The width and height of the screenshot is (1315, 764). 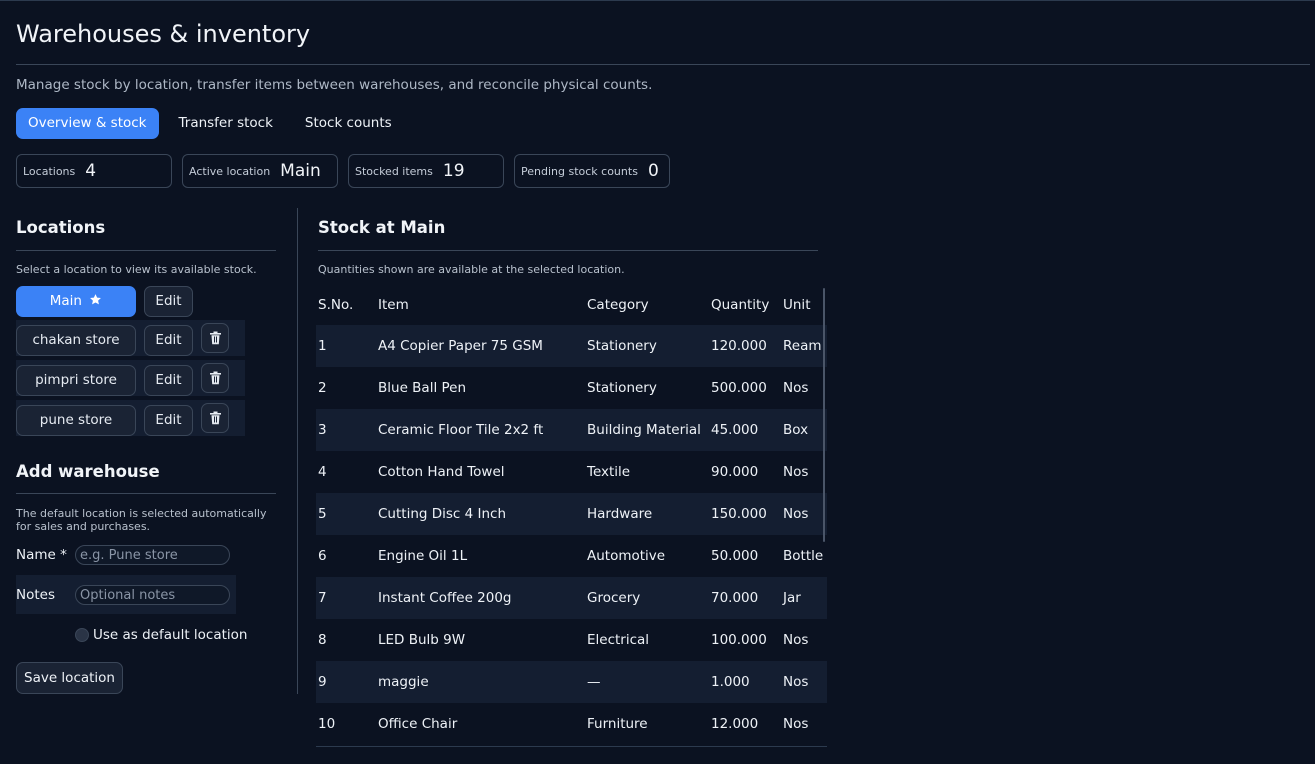 What do you see at coordinates (422, 388) in the screenshot?
I see `cell-item: Blue Ball Pen` at bounding box center [422, 388].